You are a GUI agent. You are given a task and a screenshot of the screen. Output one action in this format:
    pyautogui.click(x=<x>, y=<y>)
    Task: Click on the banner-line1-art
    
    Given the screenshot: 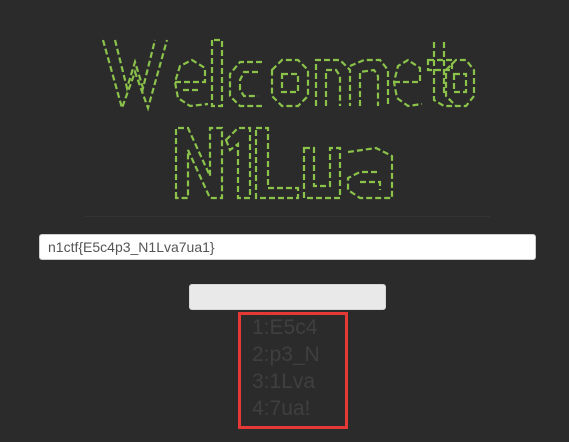 What is the action you would take?
    pyautogui.click(x=288, y=75)
    